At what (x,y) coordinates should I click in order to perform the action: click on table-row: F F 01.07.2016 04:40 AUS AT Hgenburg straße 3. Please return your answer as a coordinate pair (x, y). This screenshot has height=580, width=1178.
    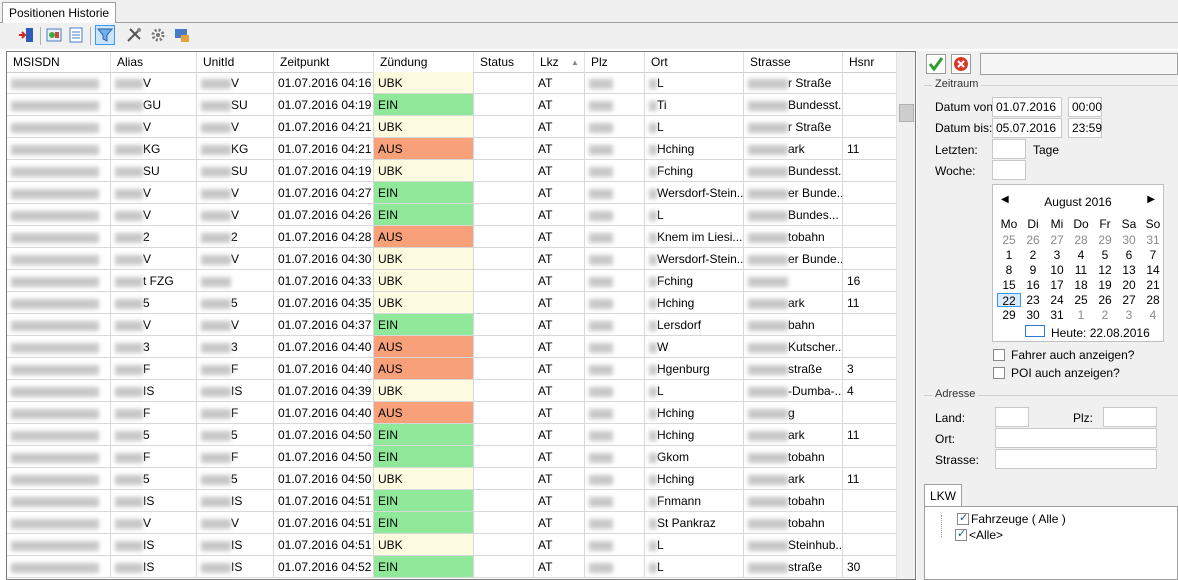
    Looking at the image, I should click on (452, 369).